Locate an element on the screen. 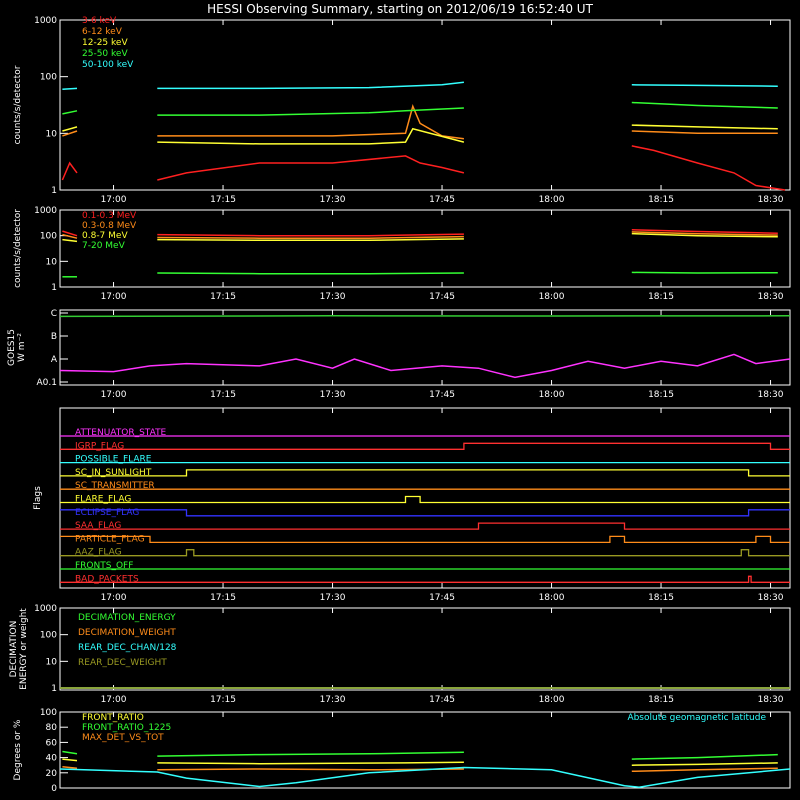  y-axis-label: DECIMATION is located at coordinates (14, 649).